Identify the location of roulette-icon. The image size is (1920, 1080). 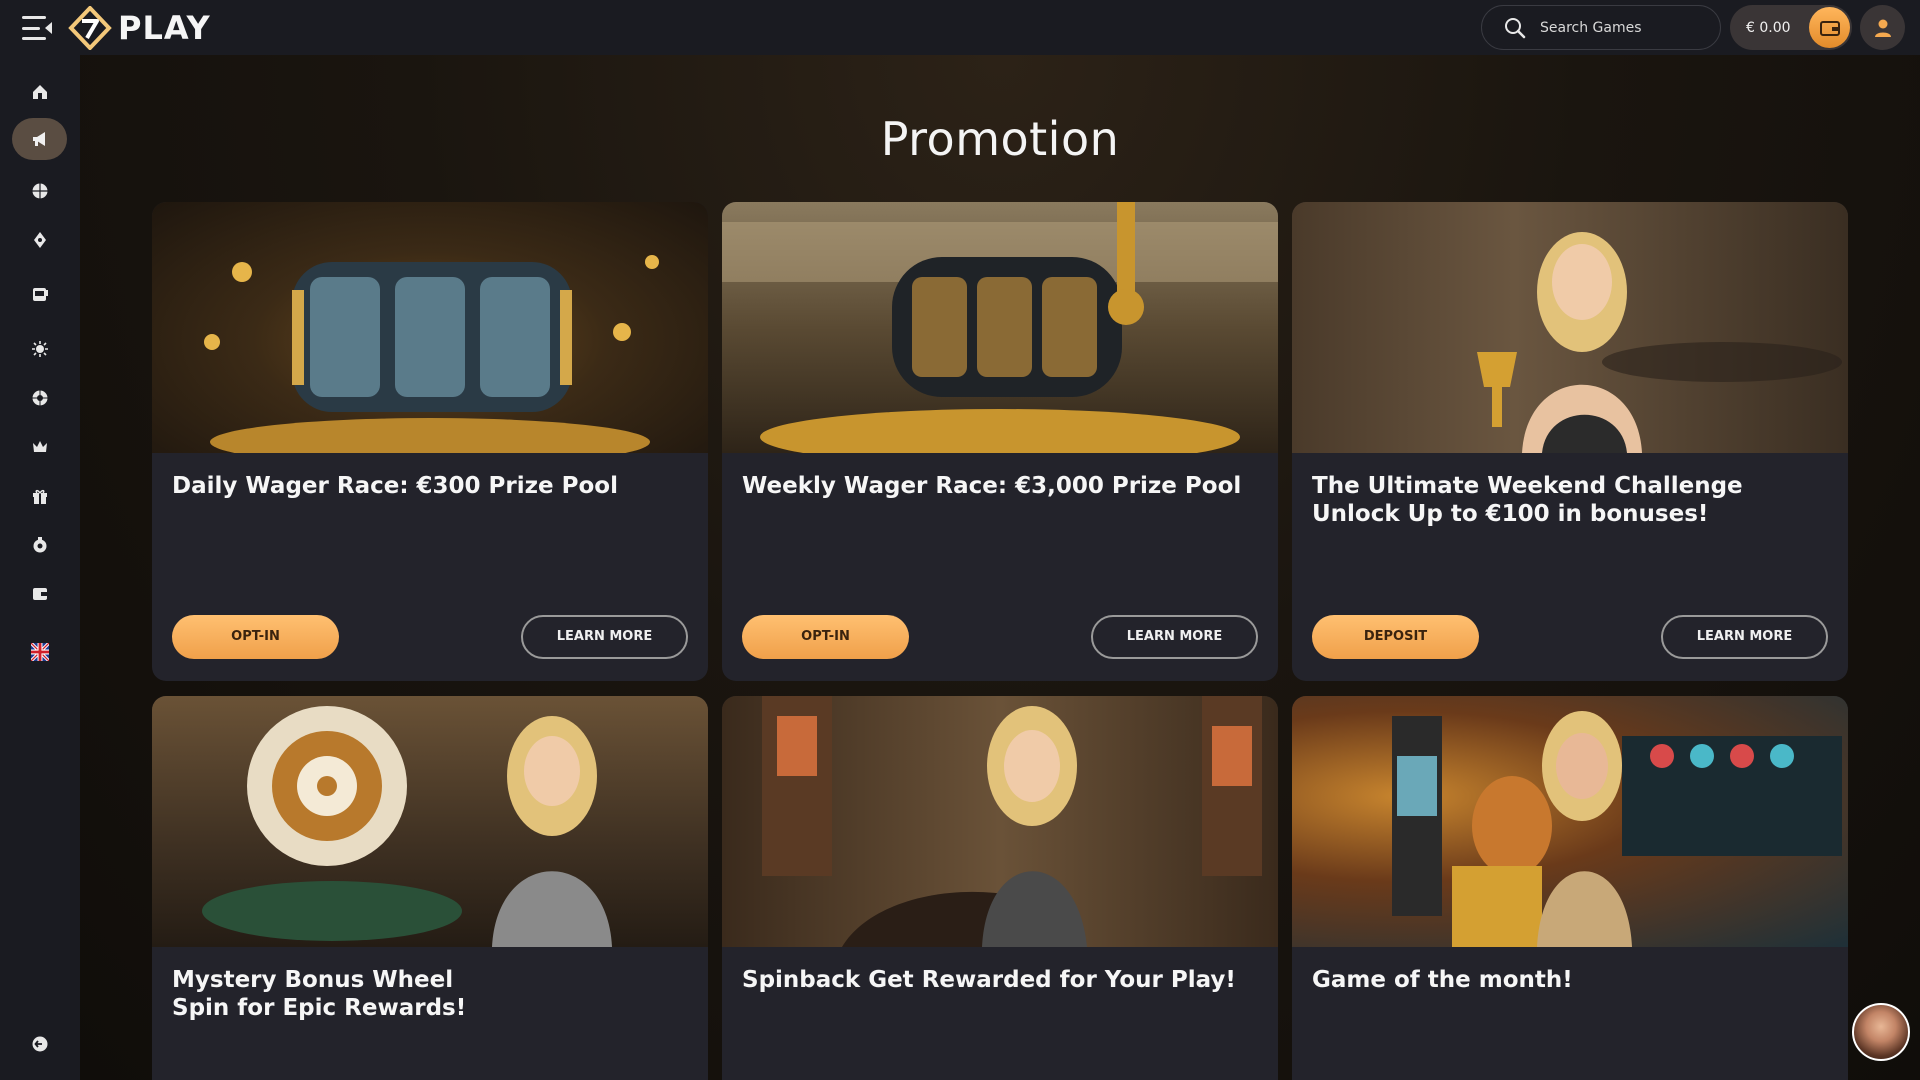
(39, 398).